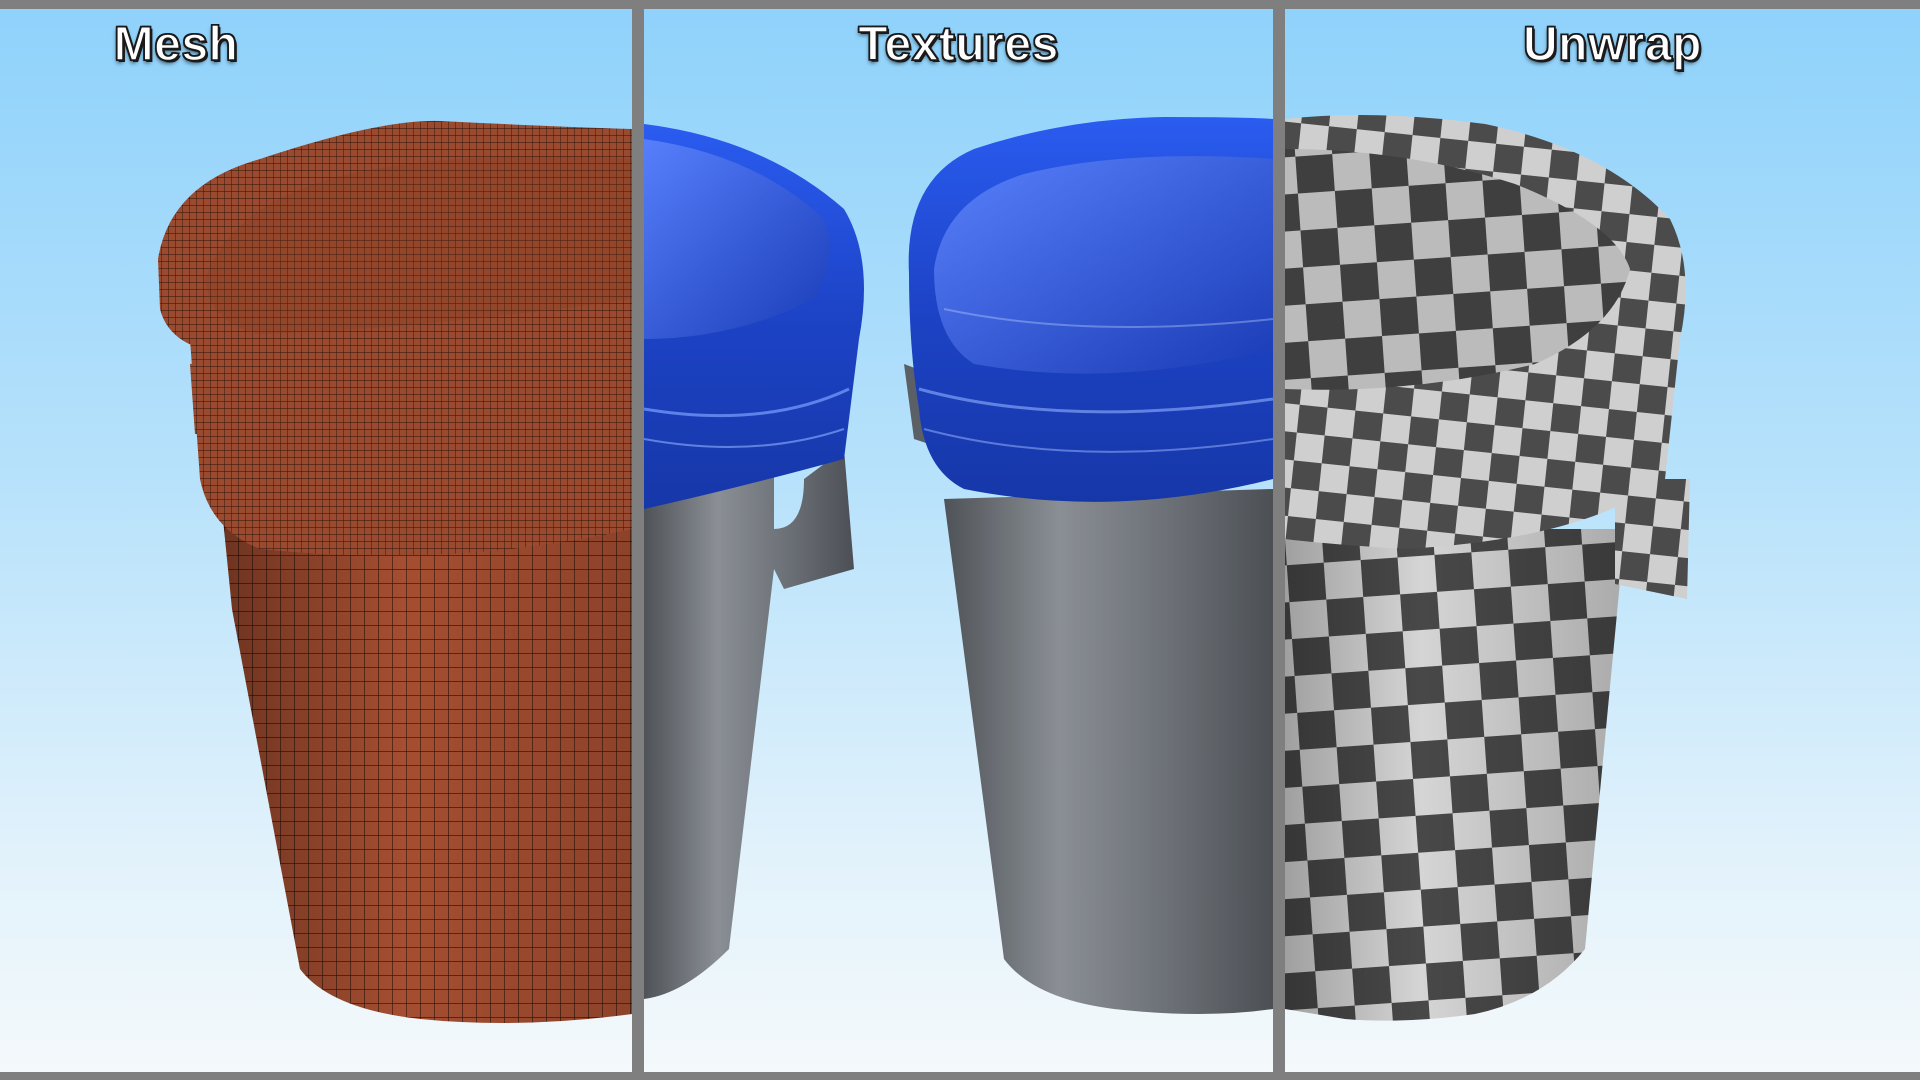  What do you see at coordinates (958, 44) in the screenshot?
I see `textures-title: Textures` at bounding box center [958, 44].